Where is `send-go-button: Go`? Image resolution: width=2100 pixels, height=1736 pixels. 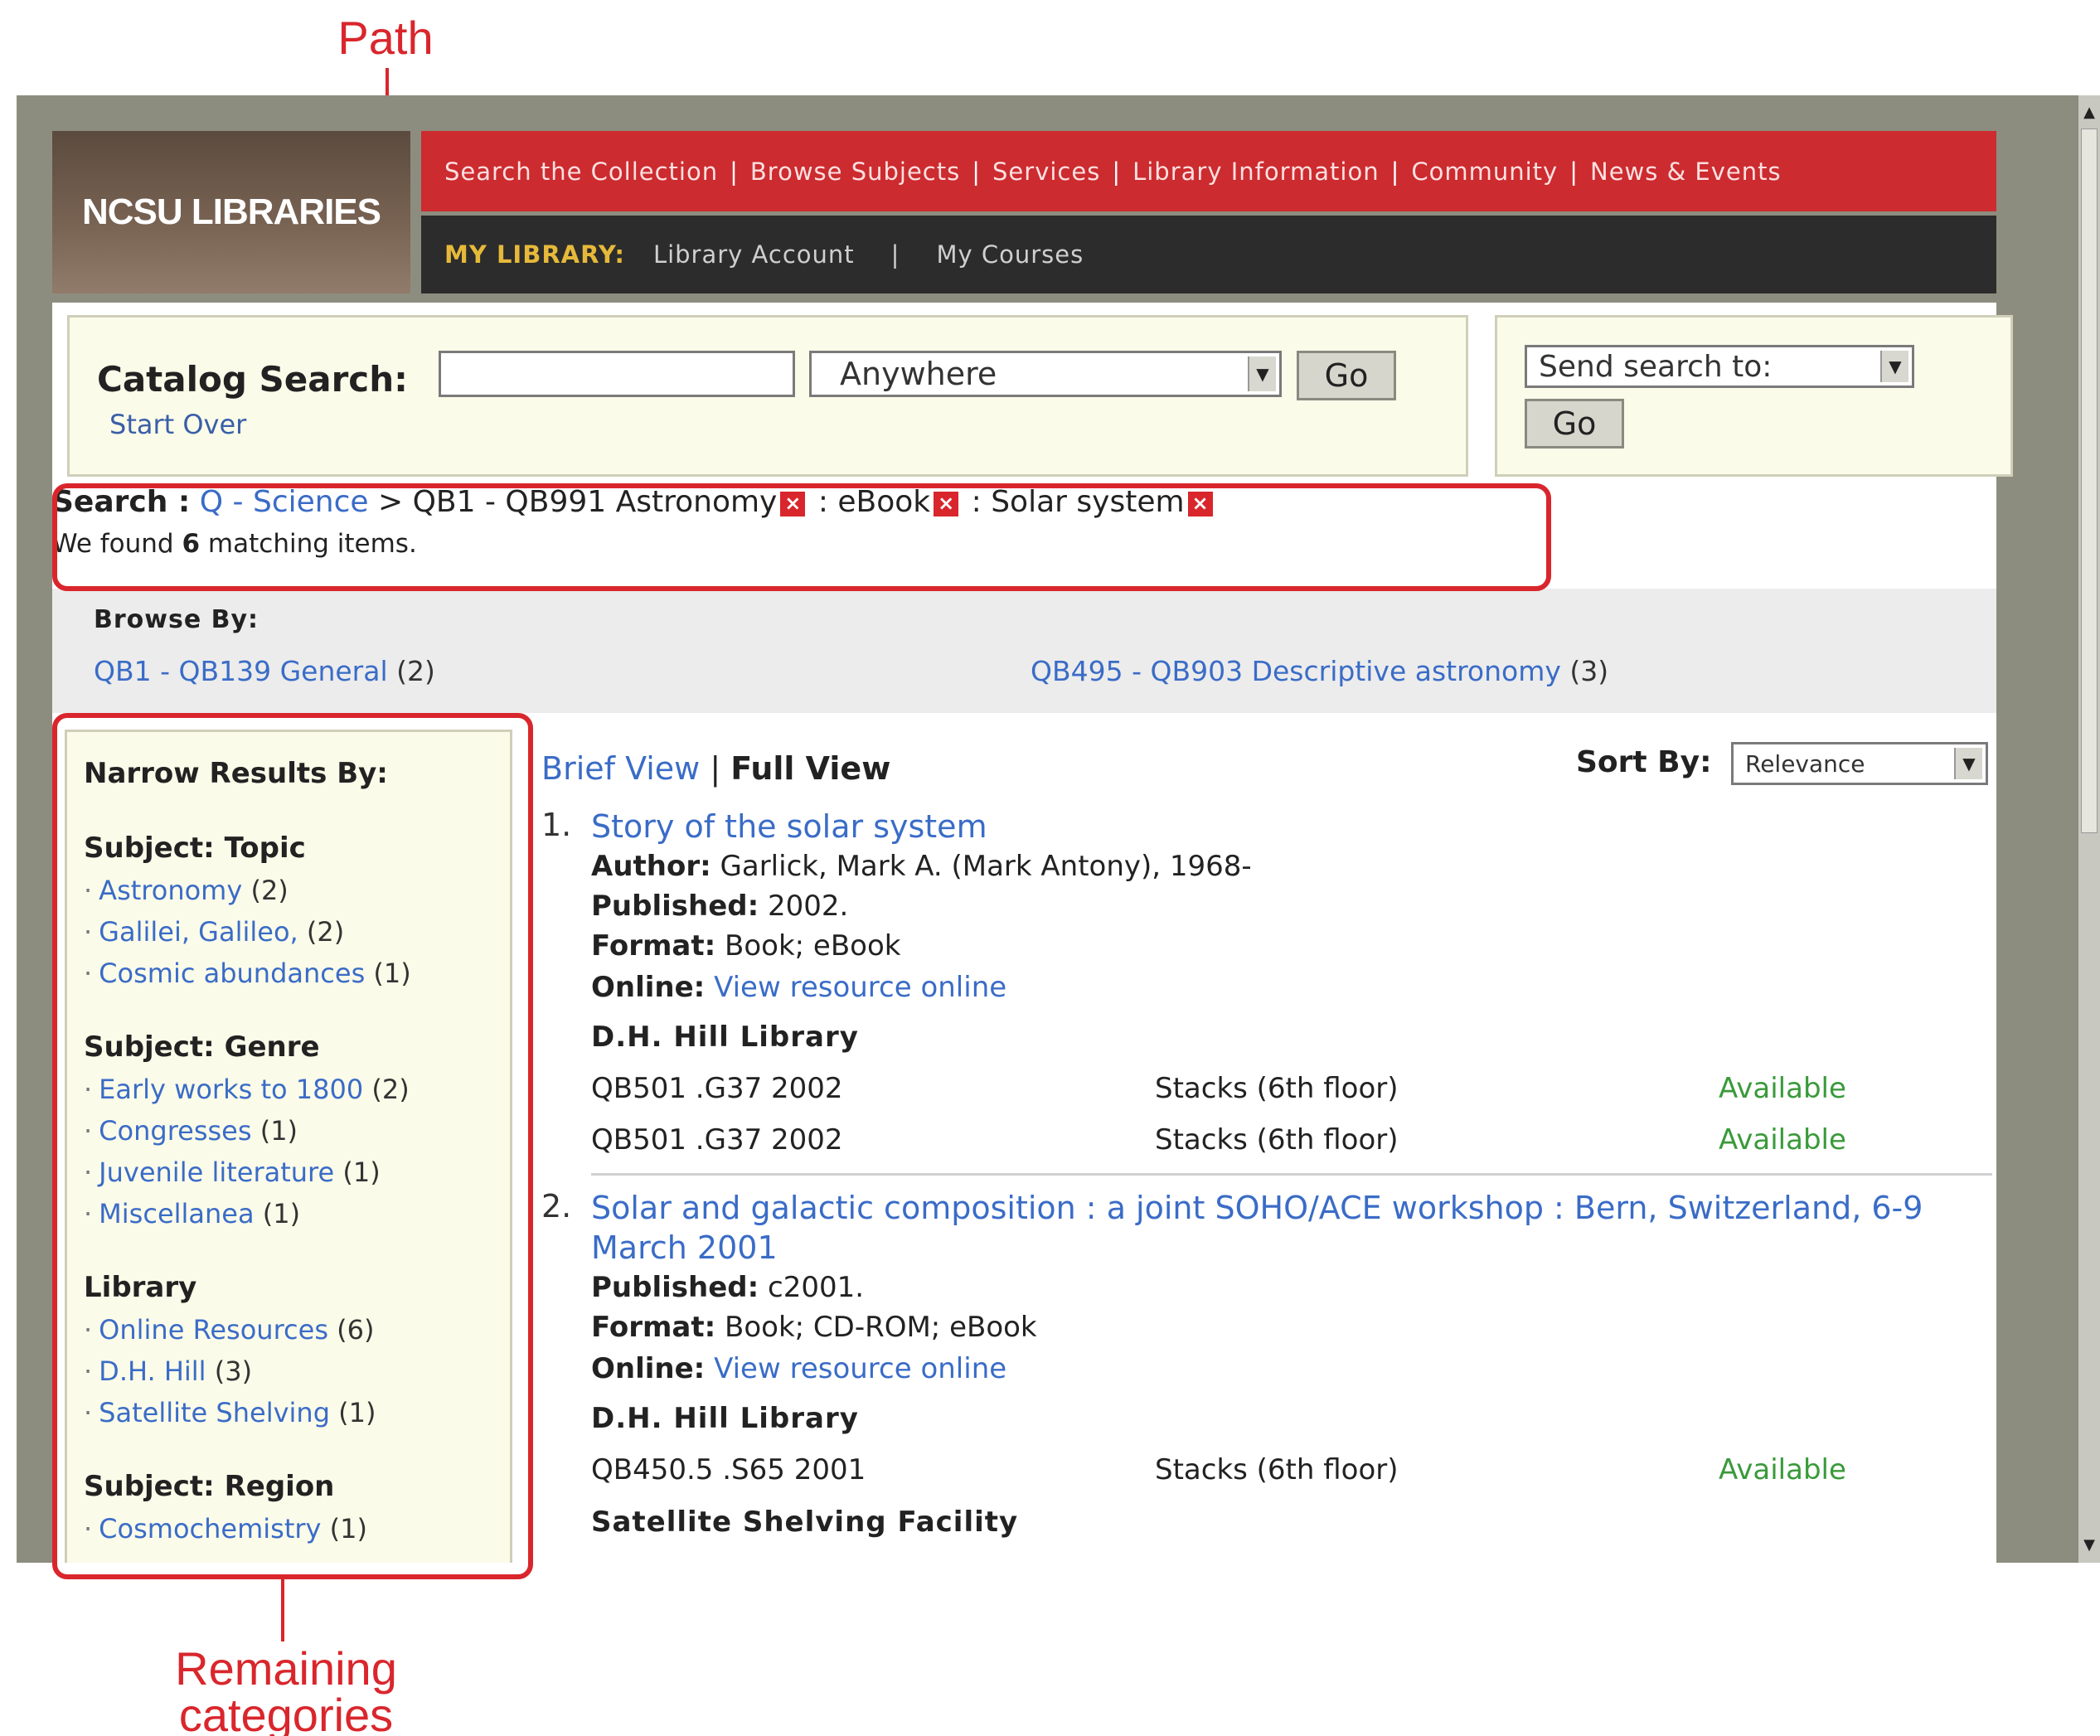
send-go-button: Go is located at coordinates (1574, 424).